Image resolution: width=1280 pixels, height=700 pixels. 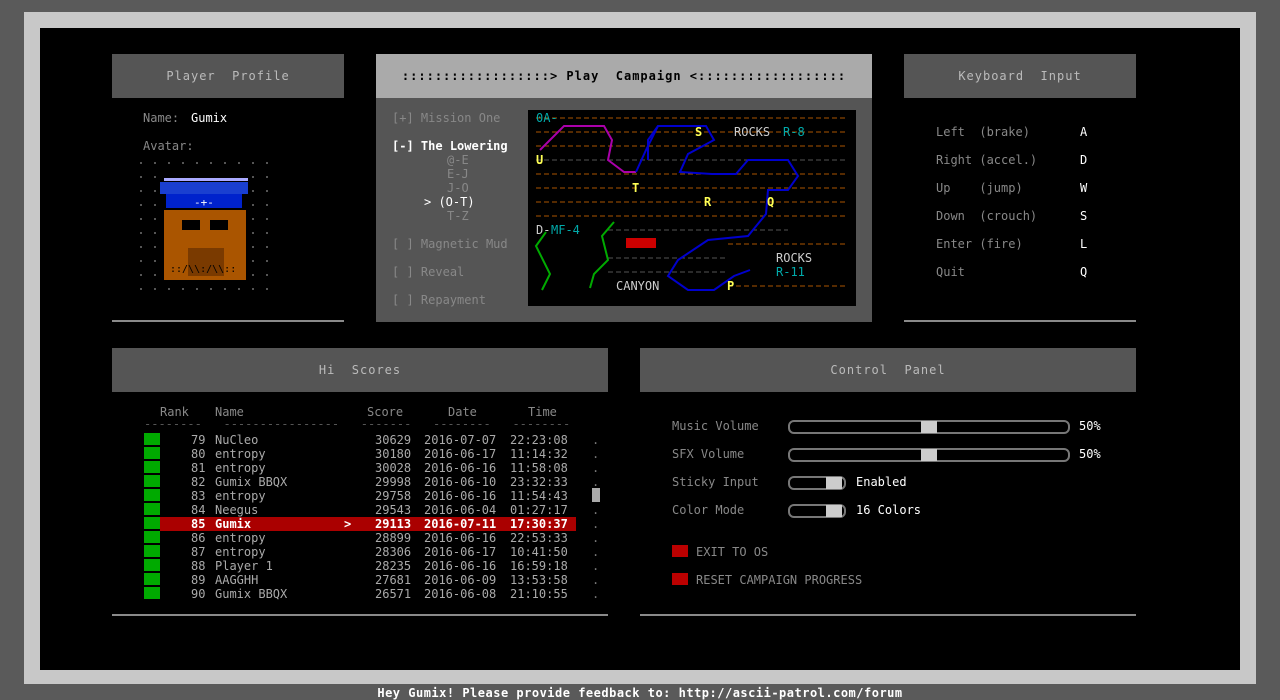 What do you see at coordinates (368, 468) in the screenshot?
I see `table-row: 81 entropy 30028 2016-06-16 11:58:08` at bounding box center [368, 468].